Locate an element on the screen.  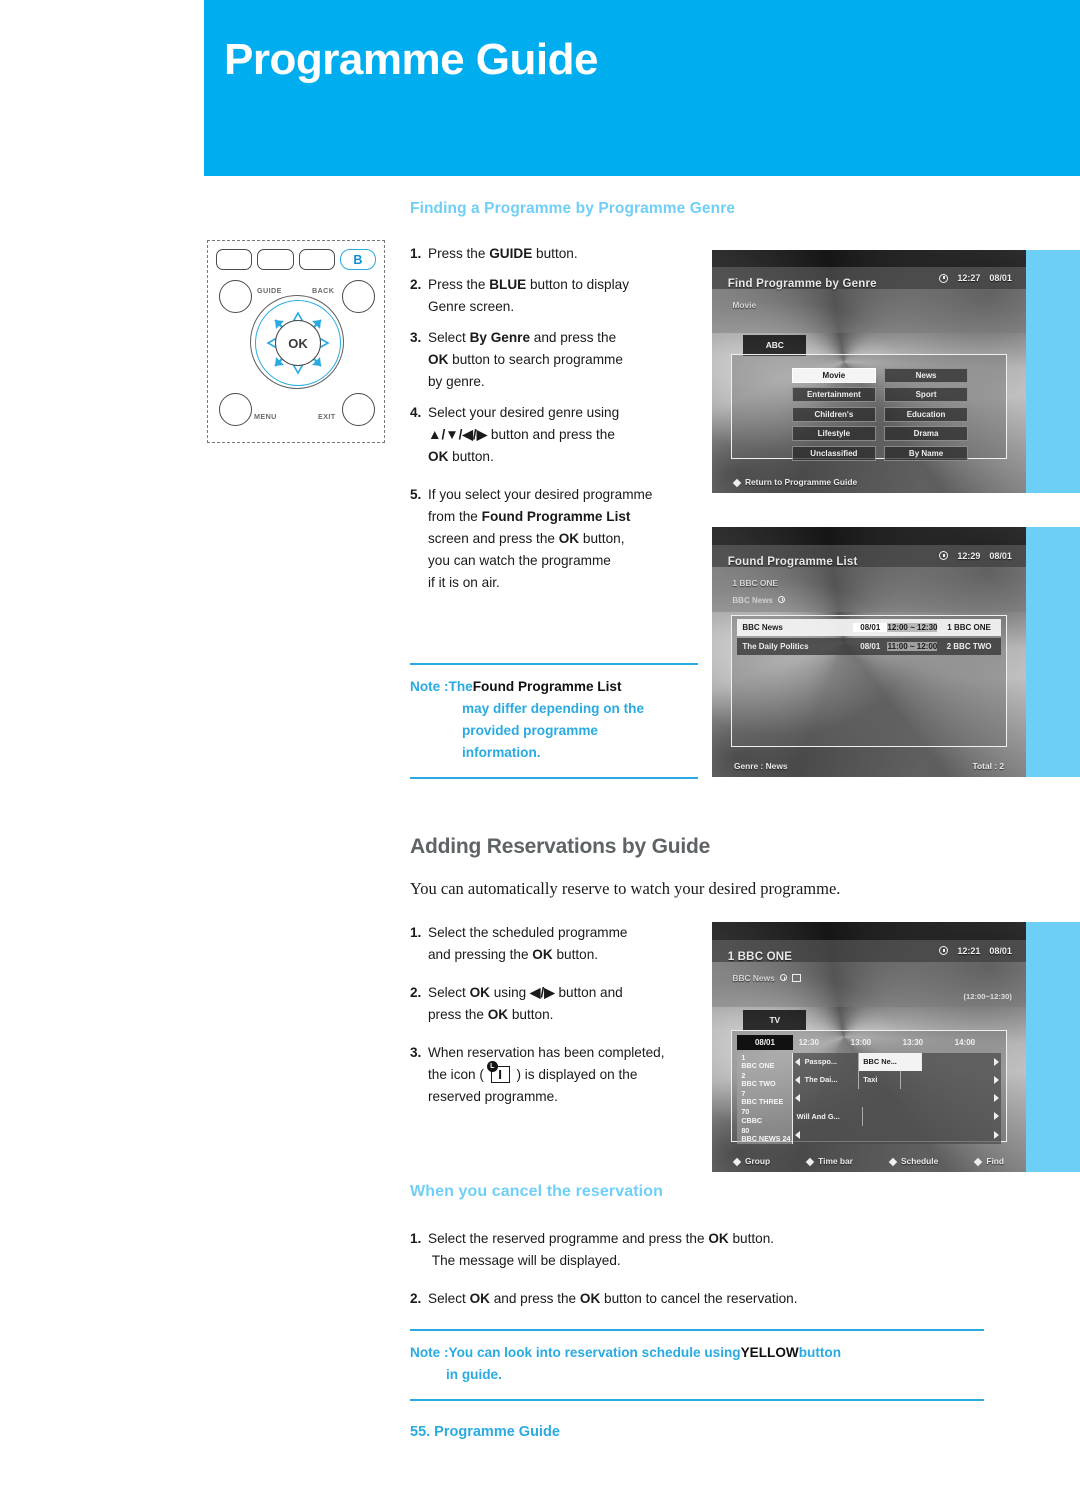
genre-cell-sport: Sport is located at coordinates (926, 395).